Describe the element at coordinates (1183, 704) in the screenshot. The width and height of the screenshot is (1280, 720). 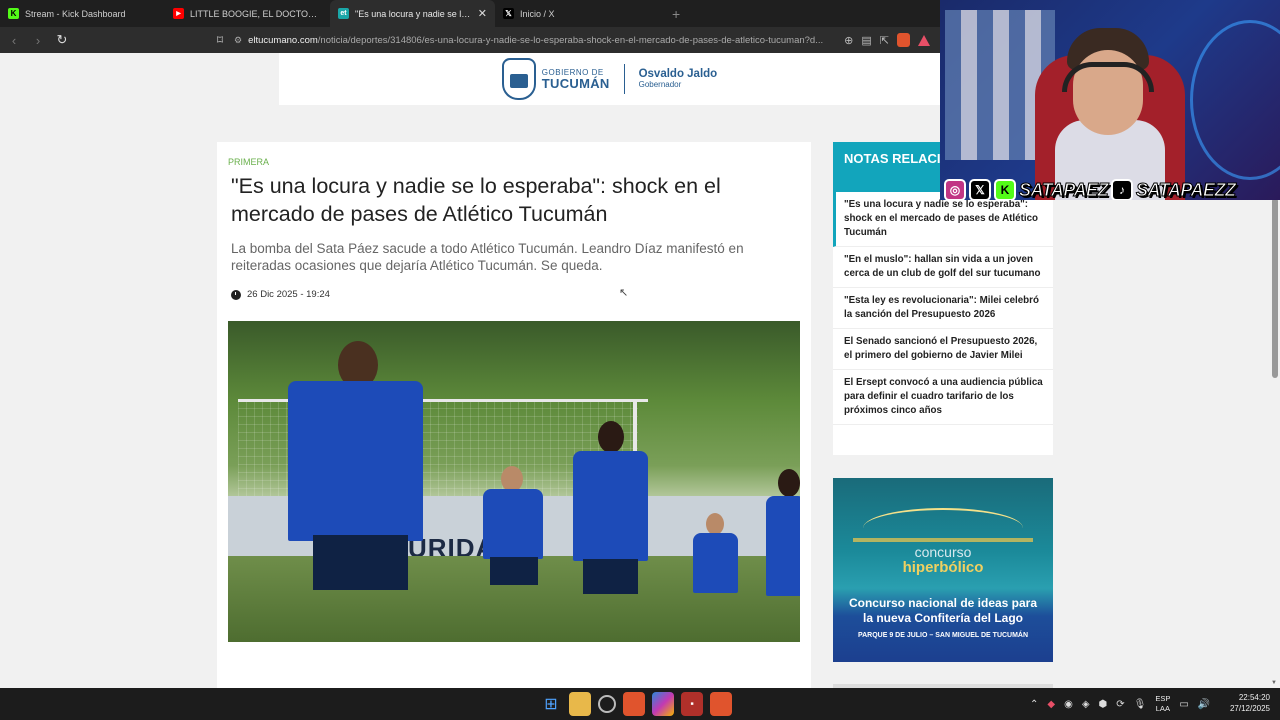
I see `network-icon: ▭` at that location.